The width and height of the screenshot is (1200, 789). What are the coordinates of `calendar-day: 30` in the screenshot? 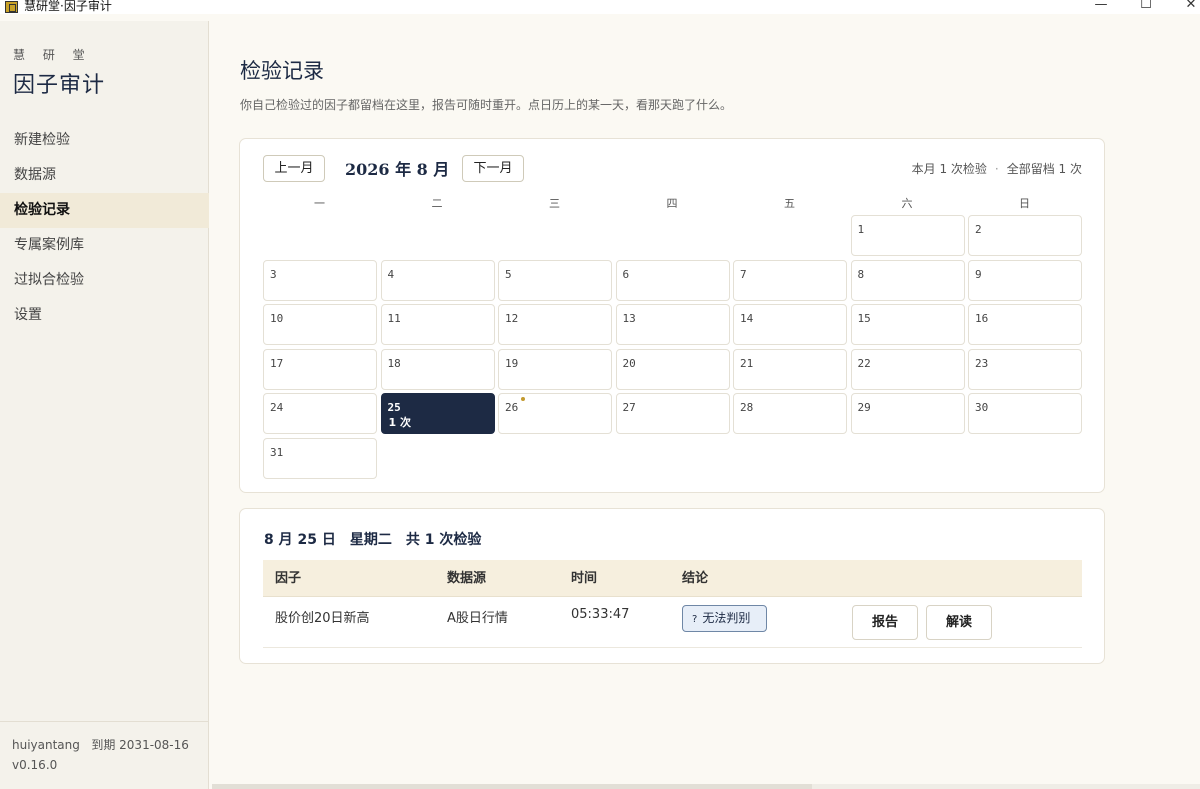 It's located at (1025, 413).